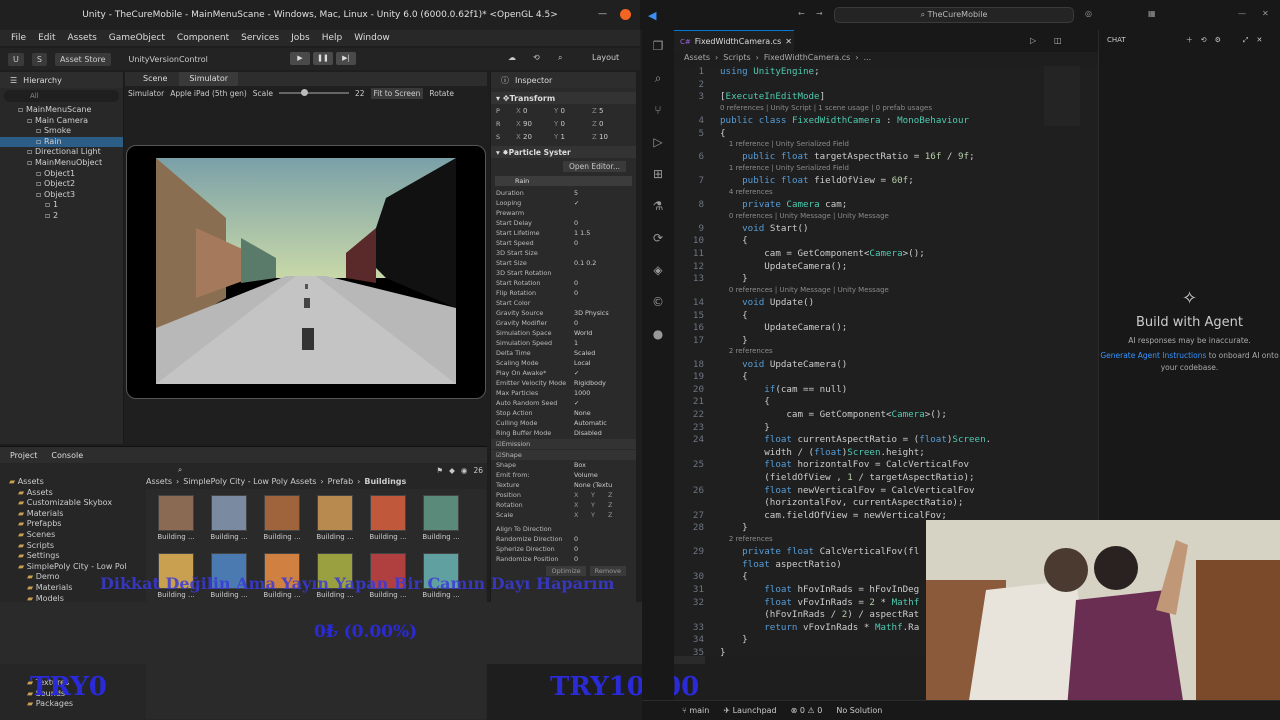 The height and width of the screenshot is (720, 1280). I want to click on asset-store-button: Asset Store, so click(82, 59).